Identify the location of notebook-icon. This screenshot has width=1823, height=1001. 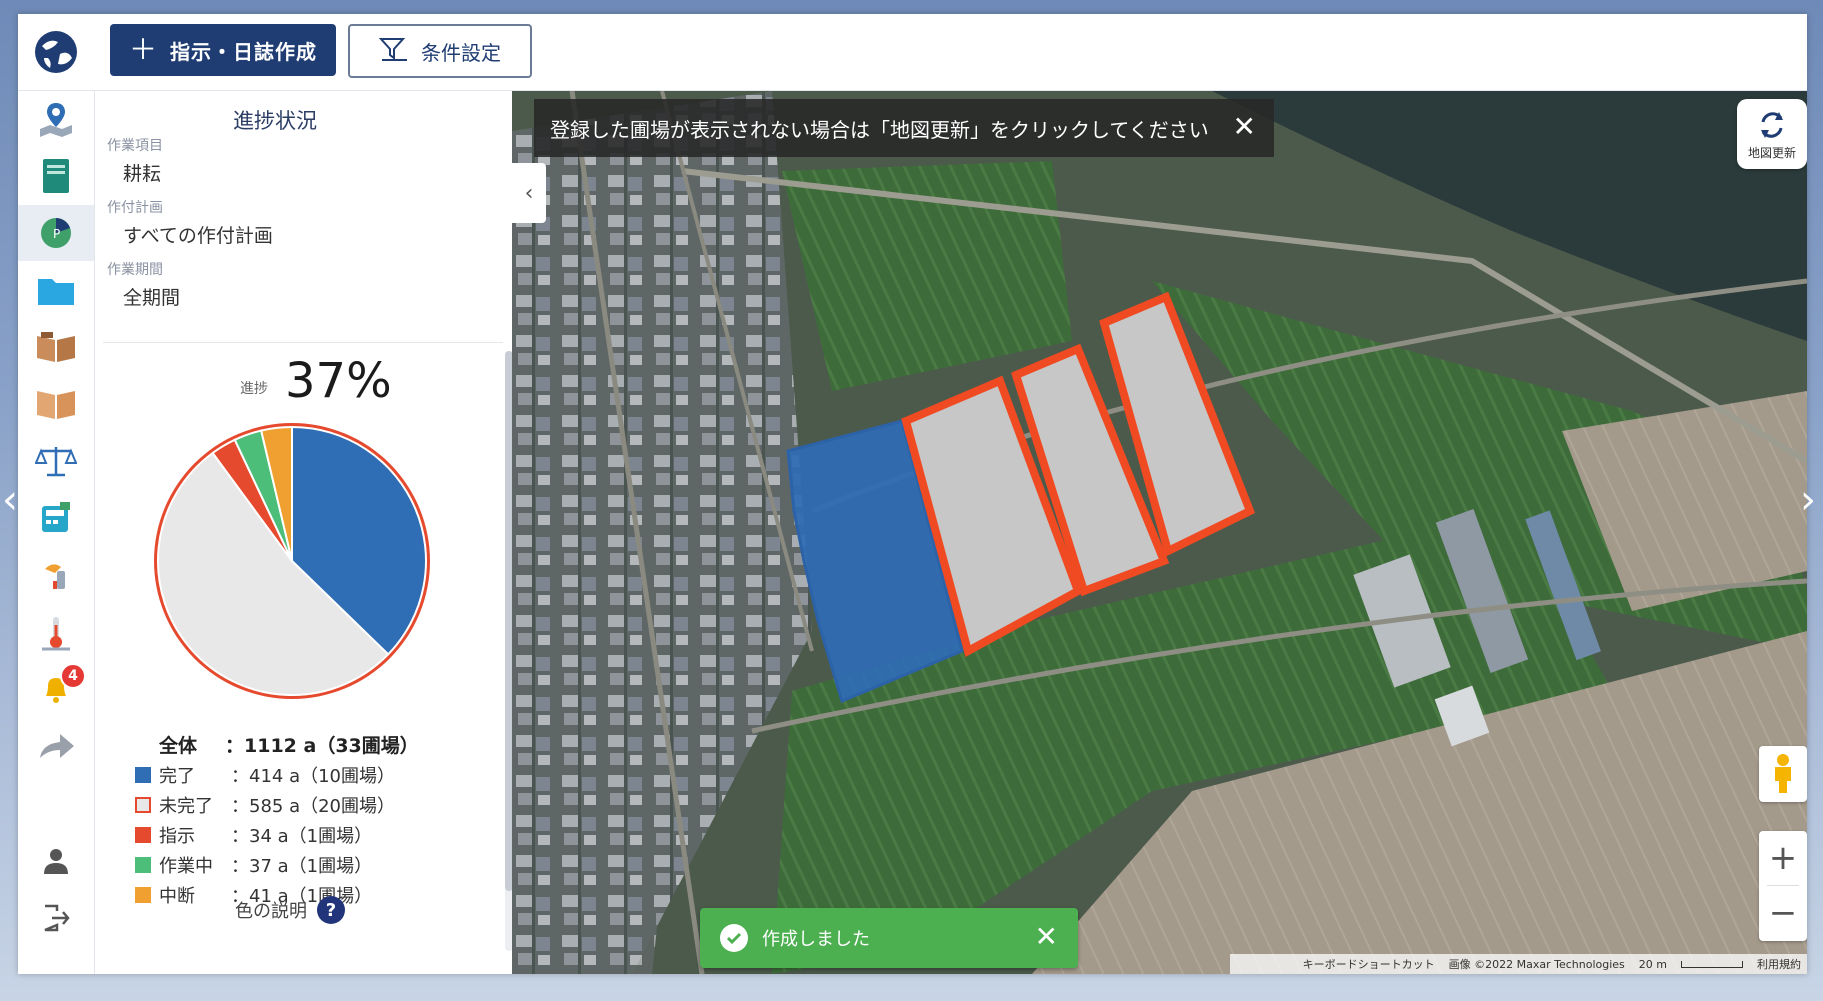
(56, 176).